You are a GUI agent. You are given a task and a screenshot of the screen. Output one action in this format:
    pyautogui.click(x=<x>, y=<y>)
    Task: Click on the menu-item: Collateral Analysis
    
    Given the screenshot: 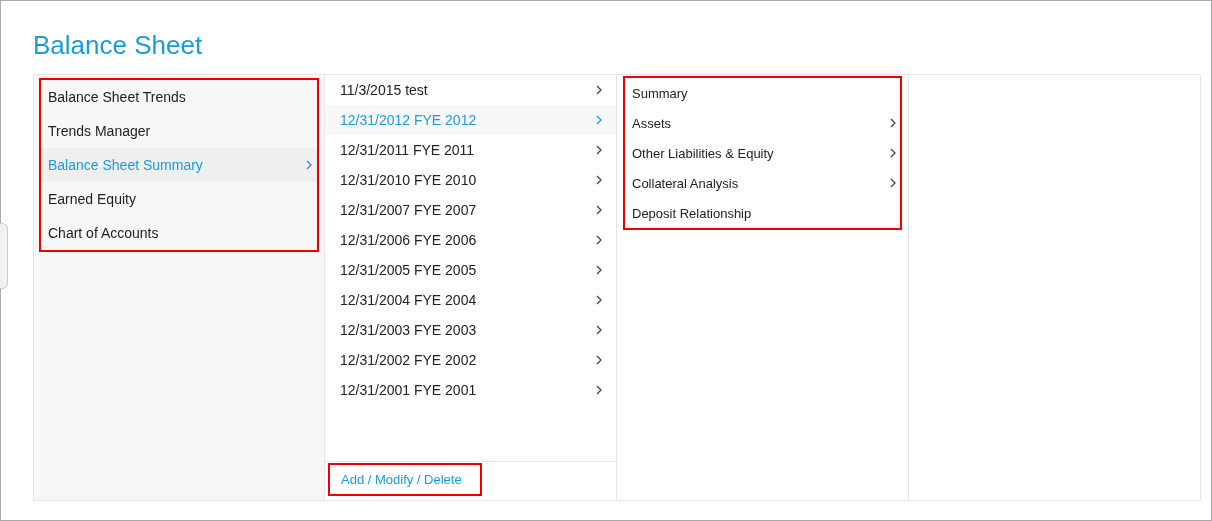 What is the action you would take?
    pyautogui.click(x=762, y=183)
    